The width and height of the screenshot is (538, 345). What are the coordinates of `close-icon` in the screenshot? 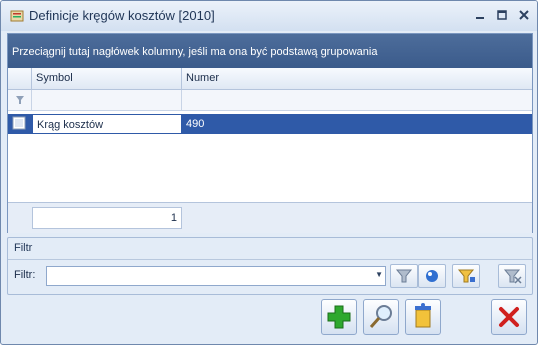 It's located at (524, 15).